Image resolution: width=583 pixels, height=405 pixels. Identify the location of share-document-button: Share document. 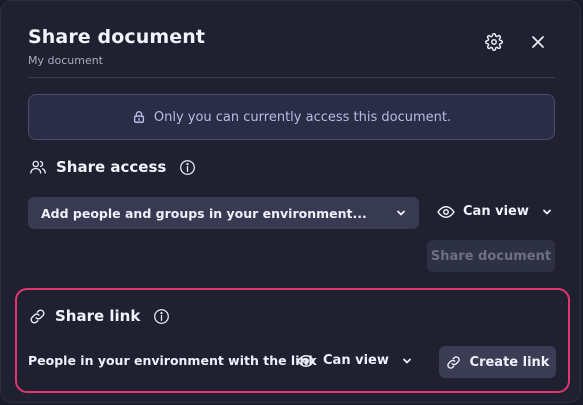
(491, 256).